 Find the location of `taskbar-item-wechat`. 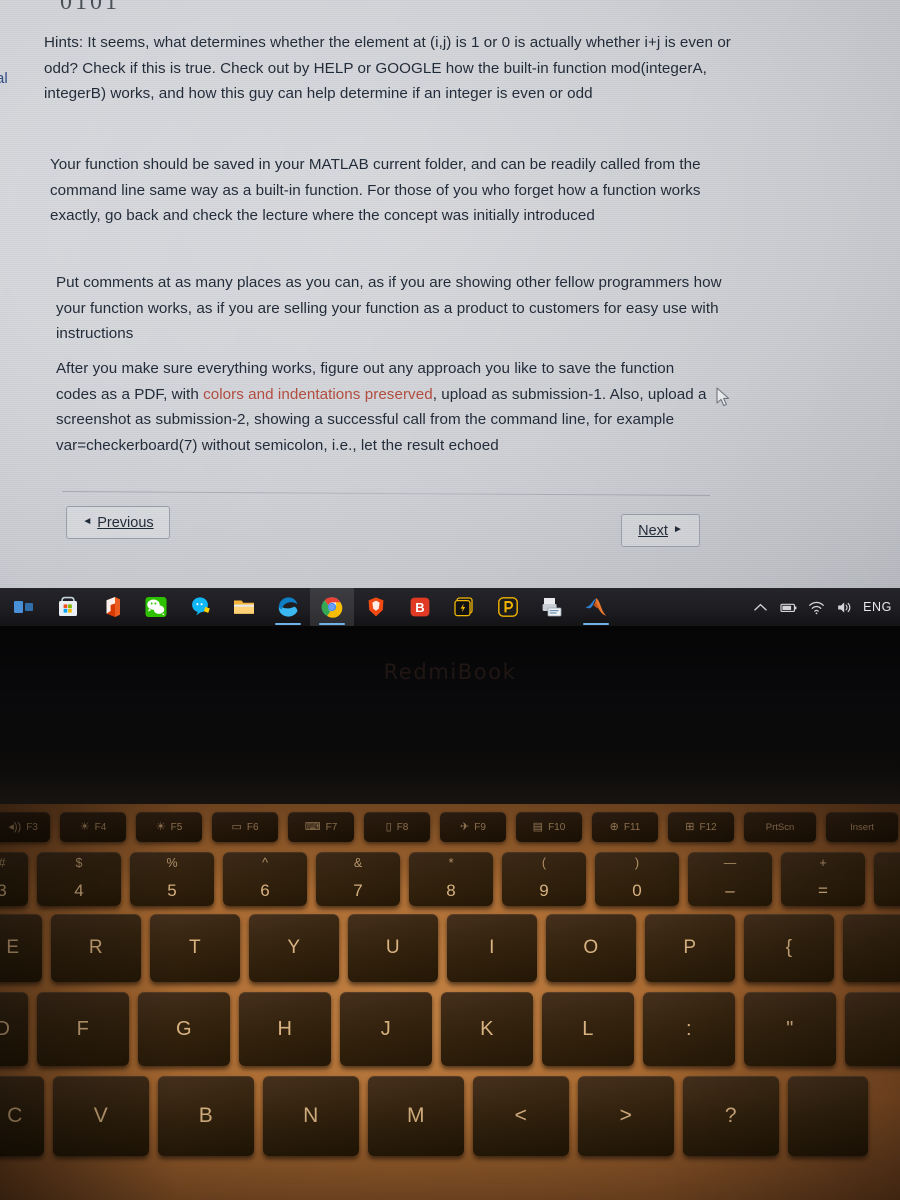

taskbar-item-wechat is located at coordinates (156, 607).